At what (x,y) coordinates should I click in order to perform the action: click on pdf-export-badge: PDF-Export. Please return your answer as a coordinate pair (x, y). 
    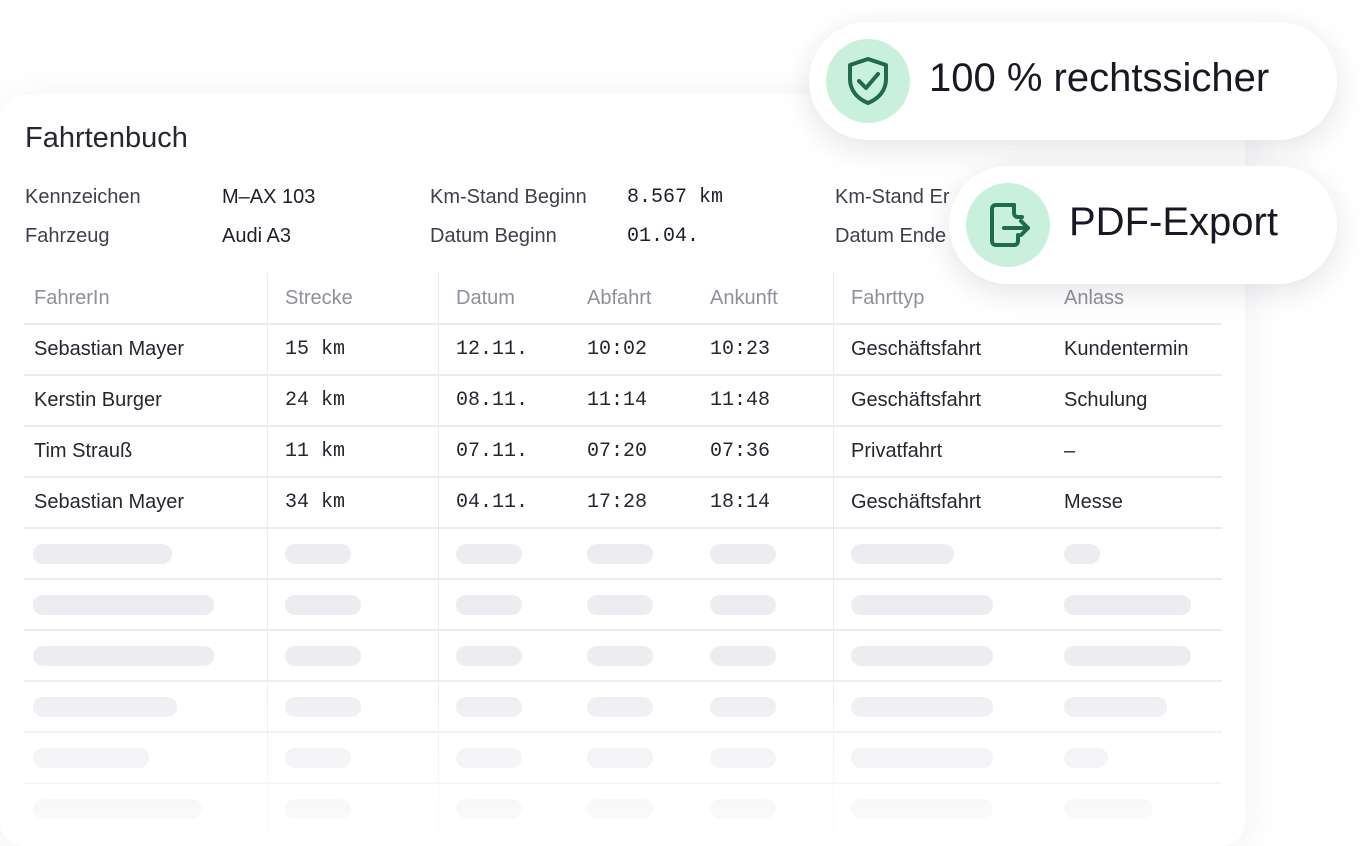
    Looking at the image, I should click on (1143, 225).